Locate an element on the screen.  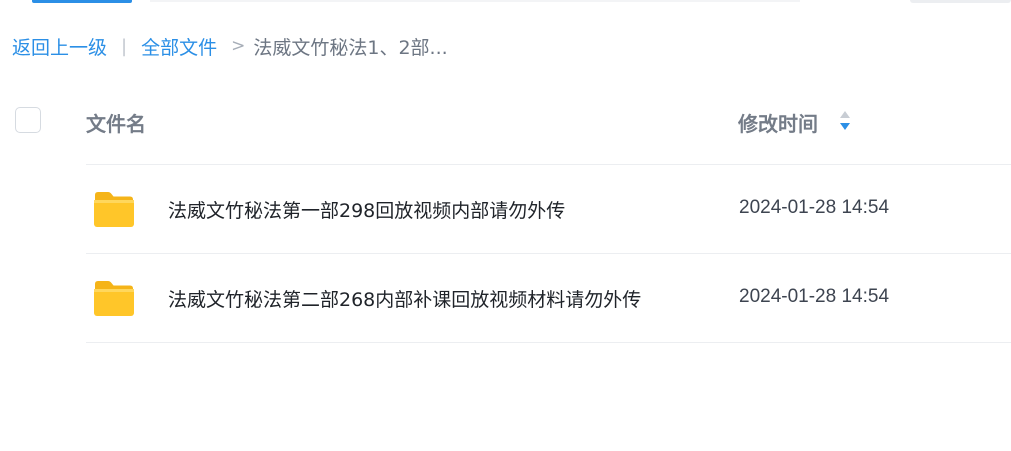
file-name: 法威文竹秘法第一部298回放视频内部请勿外传 is located at coordinates (366, 209).